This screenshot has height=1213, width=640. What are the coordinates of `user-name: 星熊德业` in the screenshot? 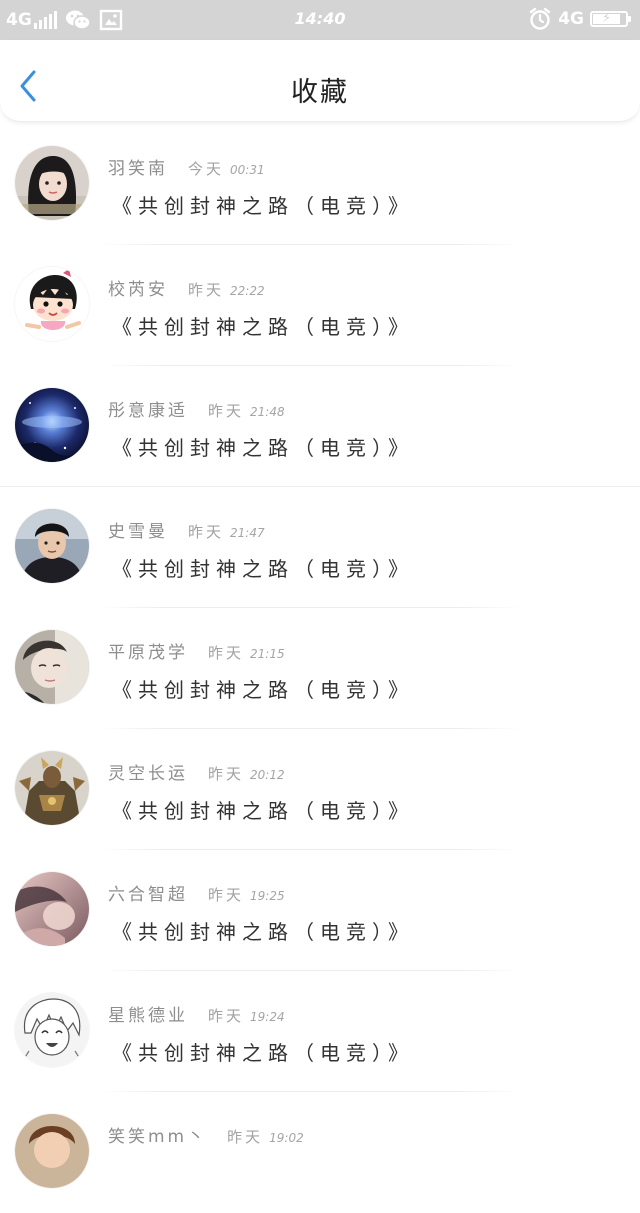 It's located at (148, 1013).